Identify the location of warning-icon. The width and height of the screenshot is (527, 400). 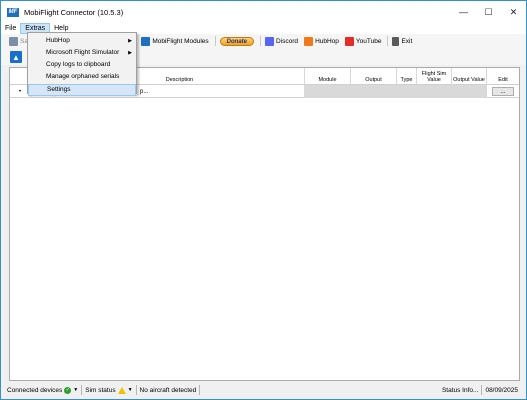
(121, 390).